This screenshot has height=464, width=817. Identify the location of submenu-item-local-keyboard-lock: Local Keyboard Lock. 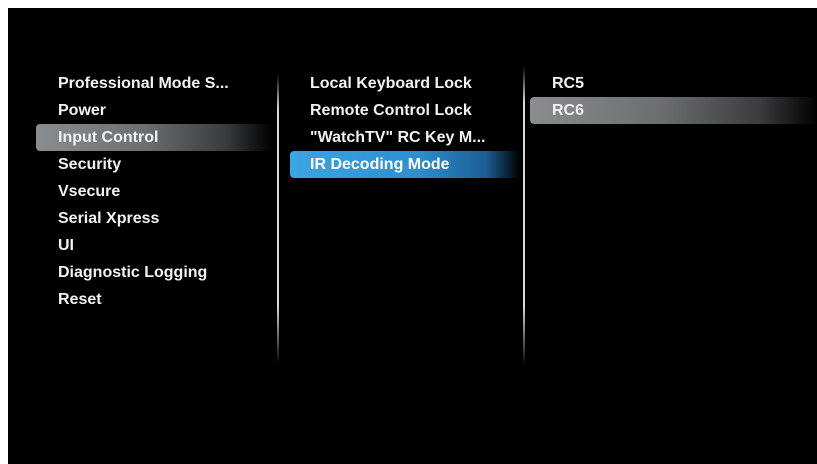
(405, 83).